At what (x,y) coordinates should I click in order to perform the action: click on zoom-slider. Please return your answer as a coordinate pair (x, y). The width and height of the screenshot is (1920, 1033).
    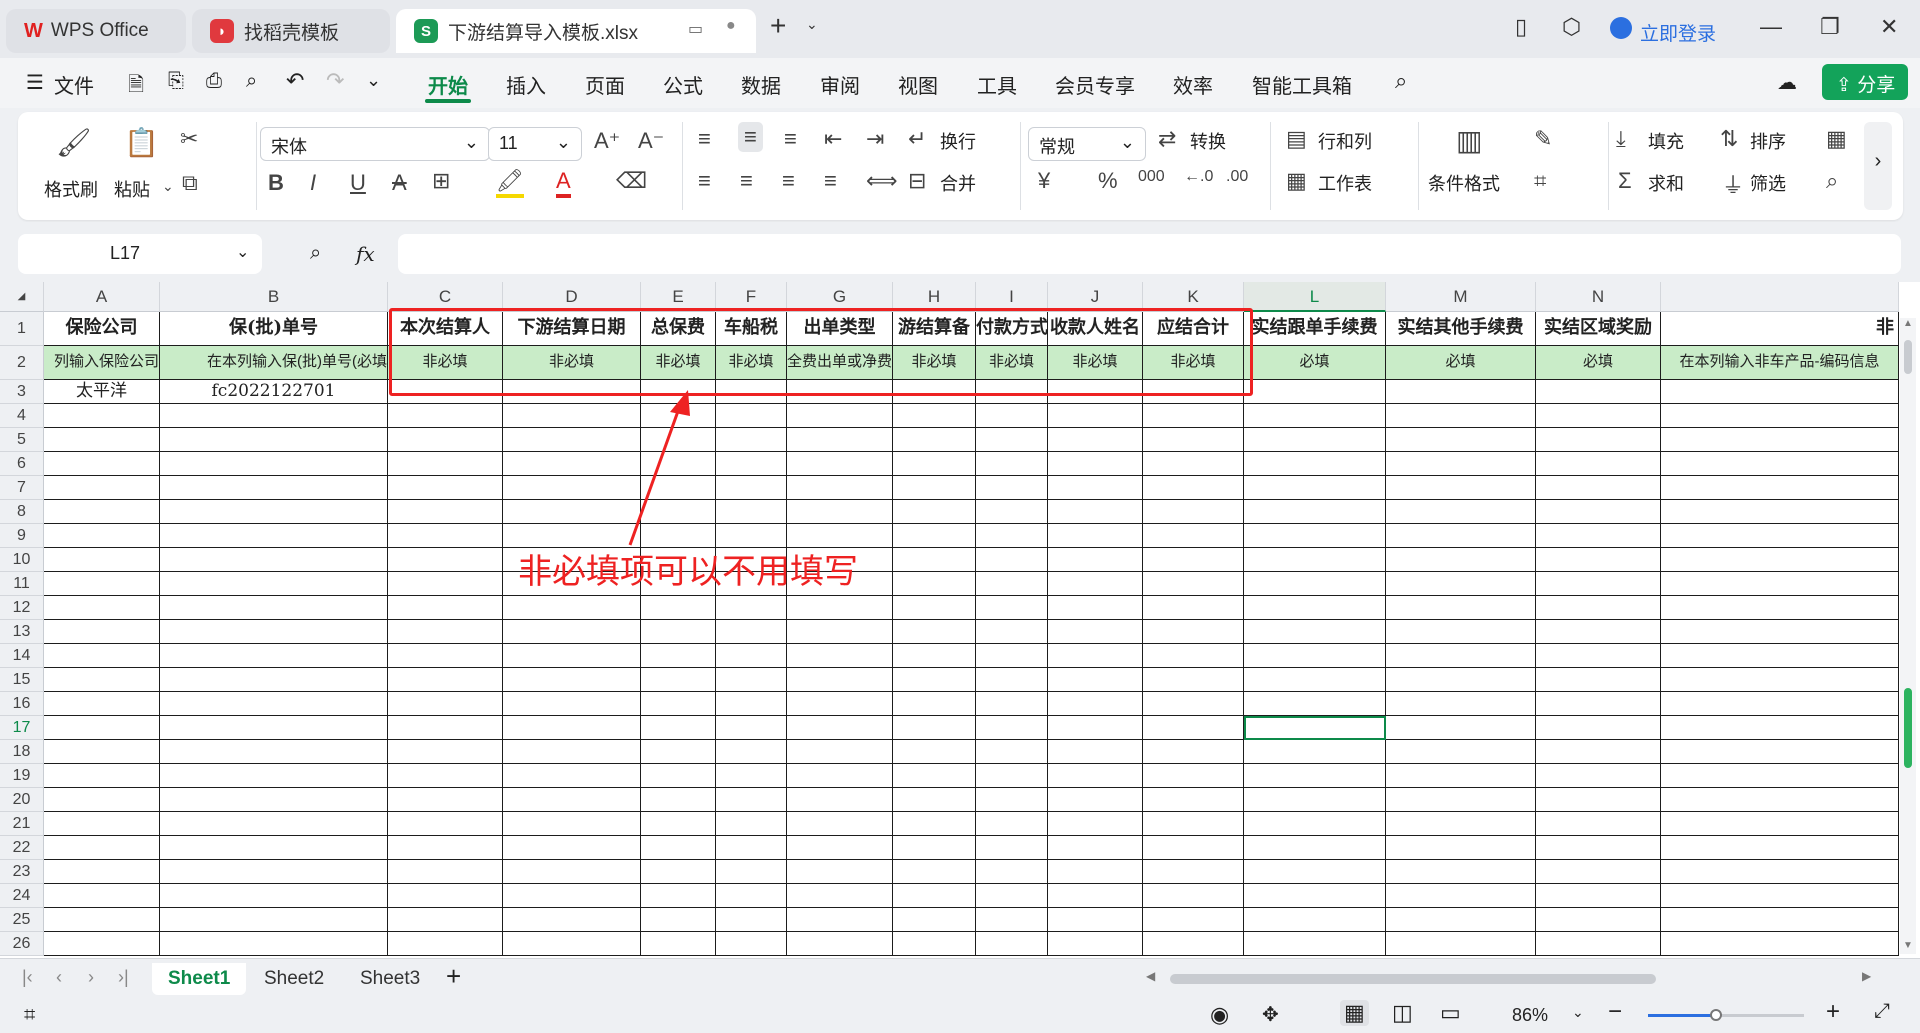
    Looking at the image, I should click on (1726, 1015).